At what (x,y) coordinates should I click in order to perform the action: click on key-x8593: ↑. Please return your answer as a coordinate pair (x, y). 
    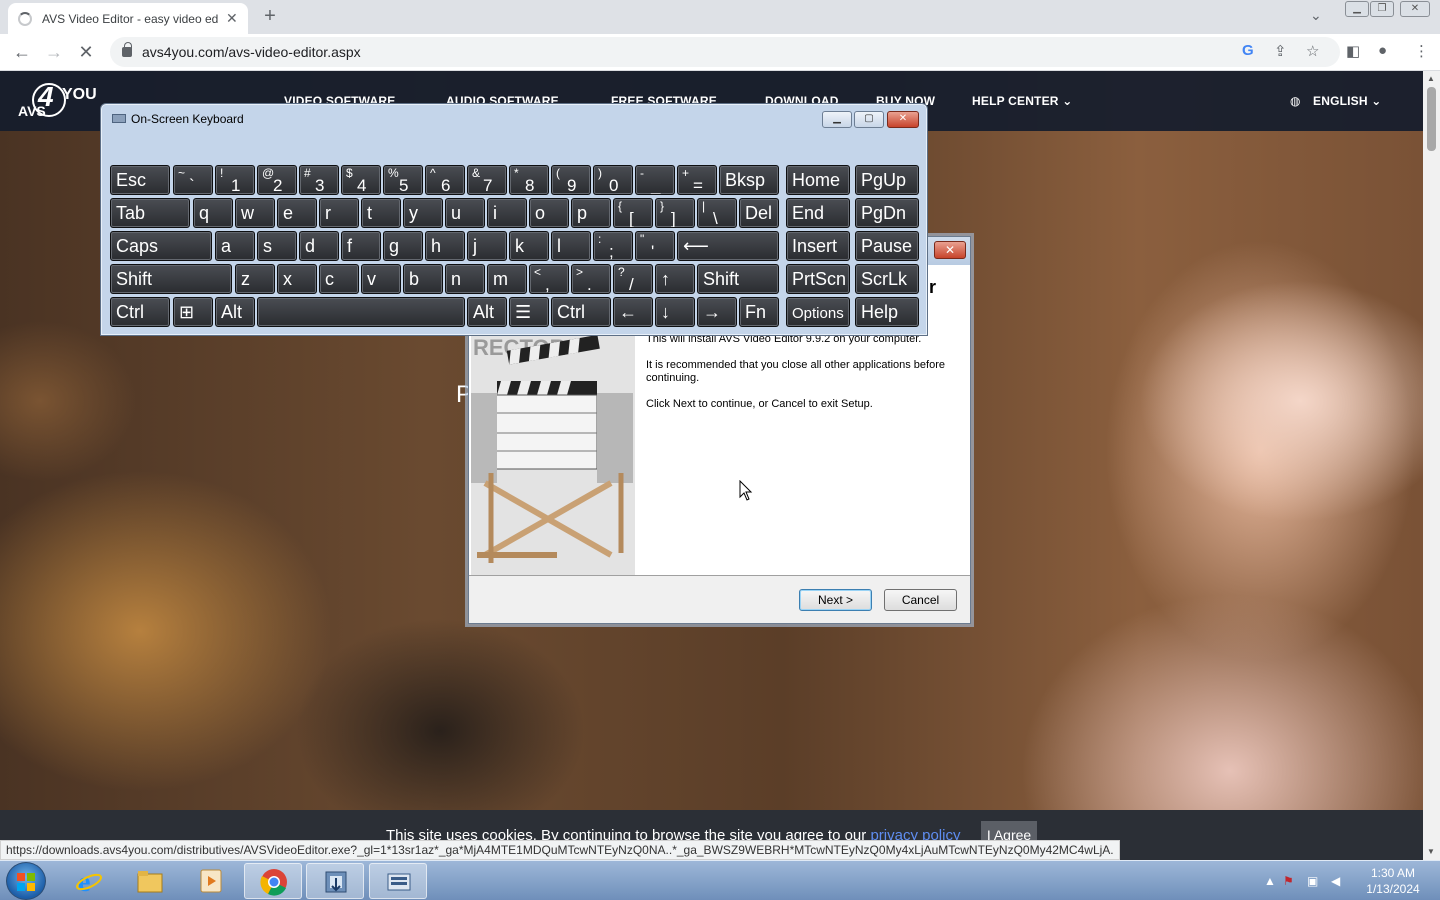
    Looking at the image, I should click on (675, 279).